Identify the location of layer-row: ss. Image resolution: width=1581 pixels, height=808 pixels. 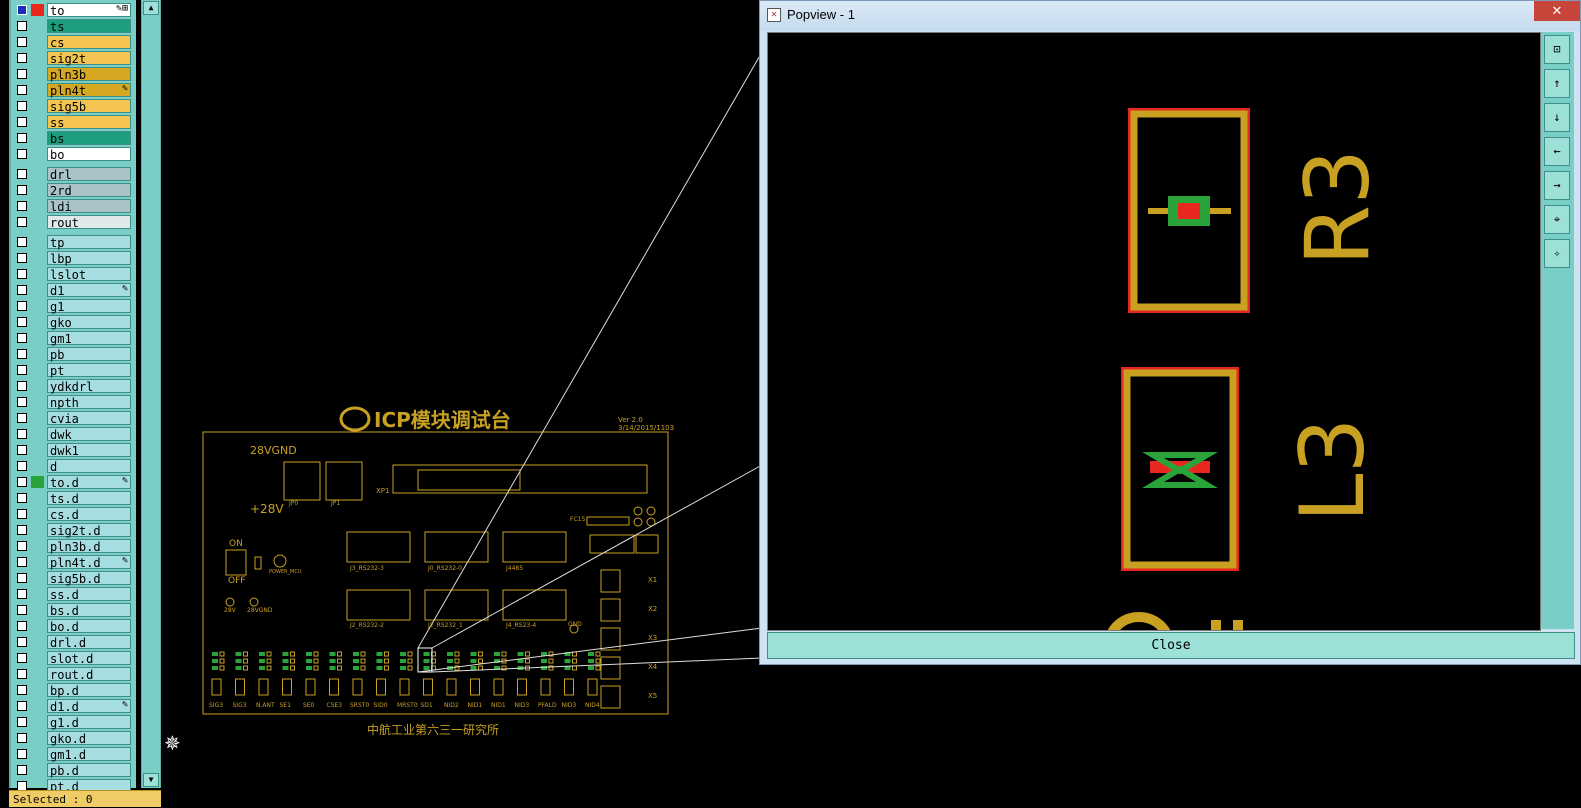
(73, 122).